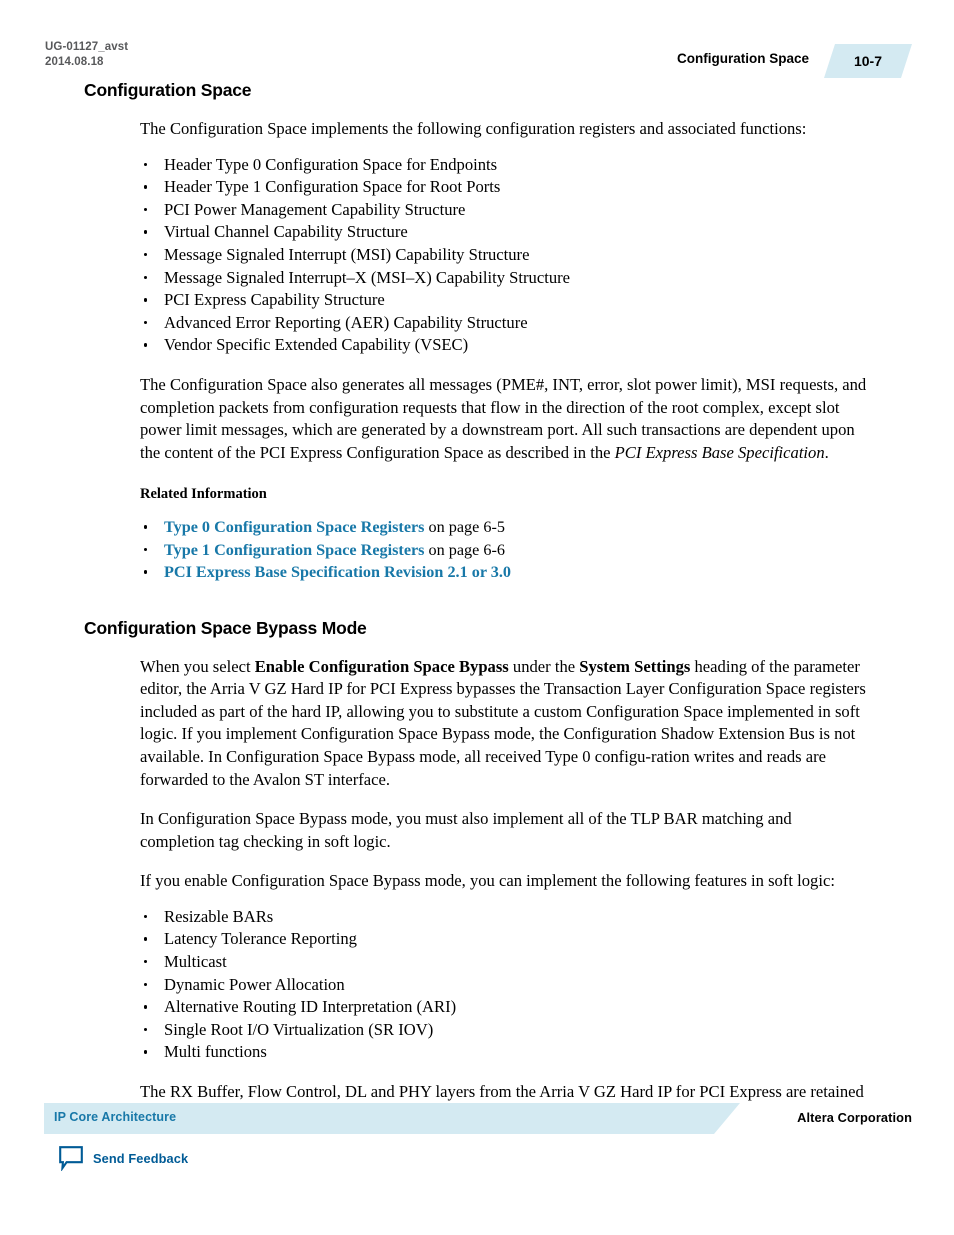 The height and width of the screenshot is (1235, 954). Describe the element at coordinates (719, 452) in the screenshot. I see `para2-italic-spec: PCI Express Base Specification` at that location.